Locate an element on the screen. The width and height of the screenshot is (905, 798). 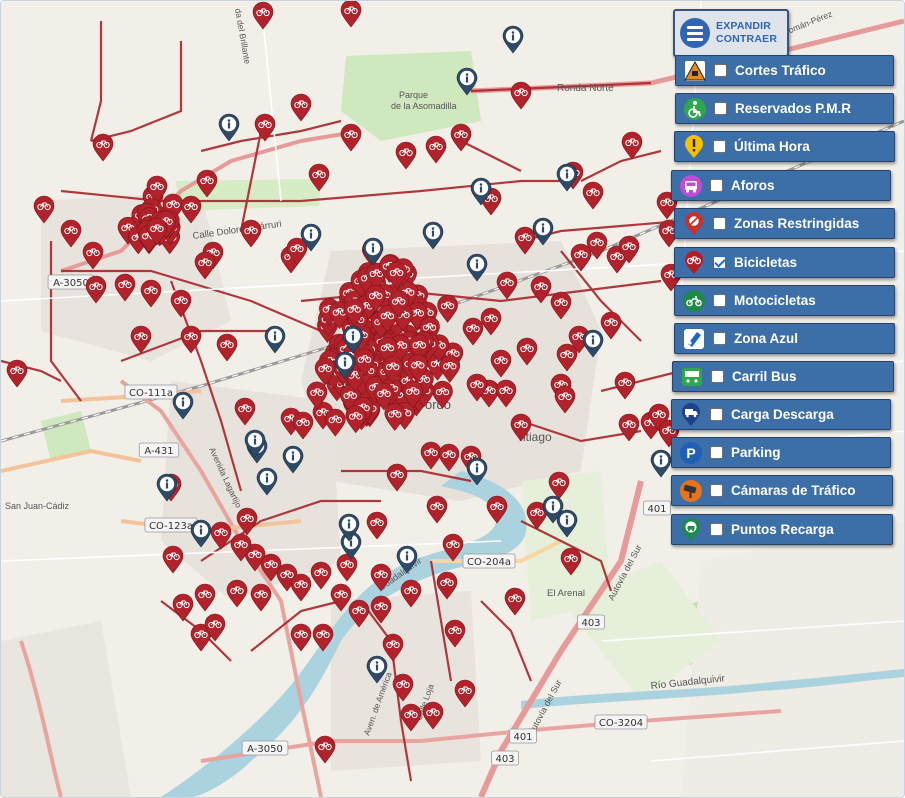
layer-toggle-charging-point: Puntos Recarga is located at coordinates (782, 529).